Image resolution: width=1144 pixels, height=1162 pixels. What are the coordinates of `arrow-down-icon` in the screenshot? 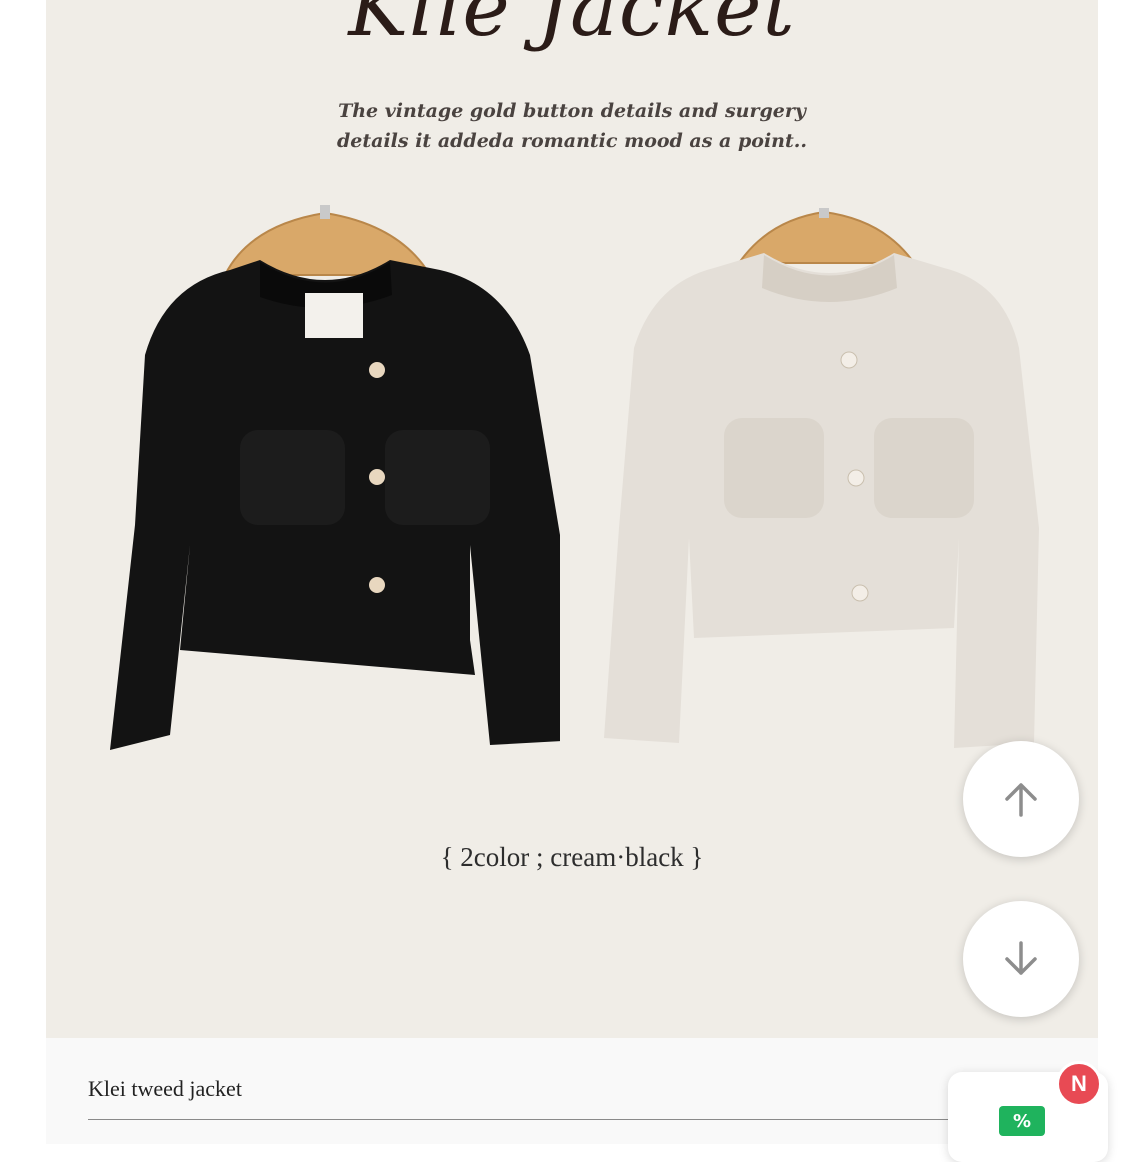 It's located at (1021, 958).